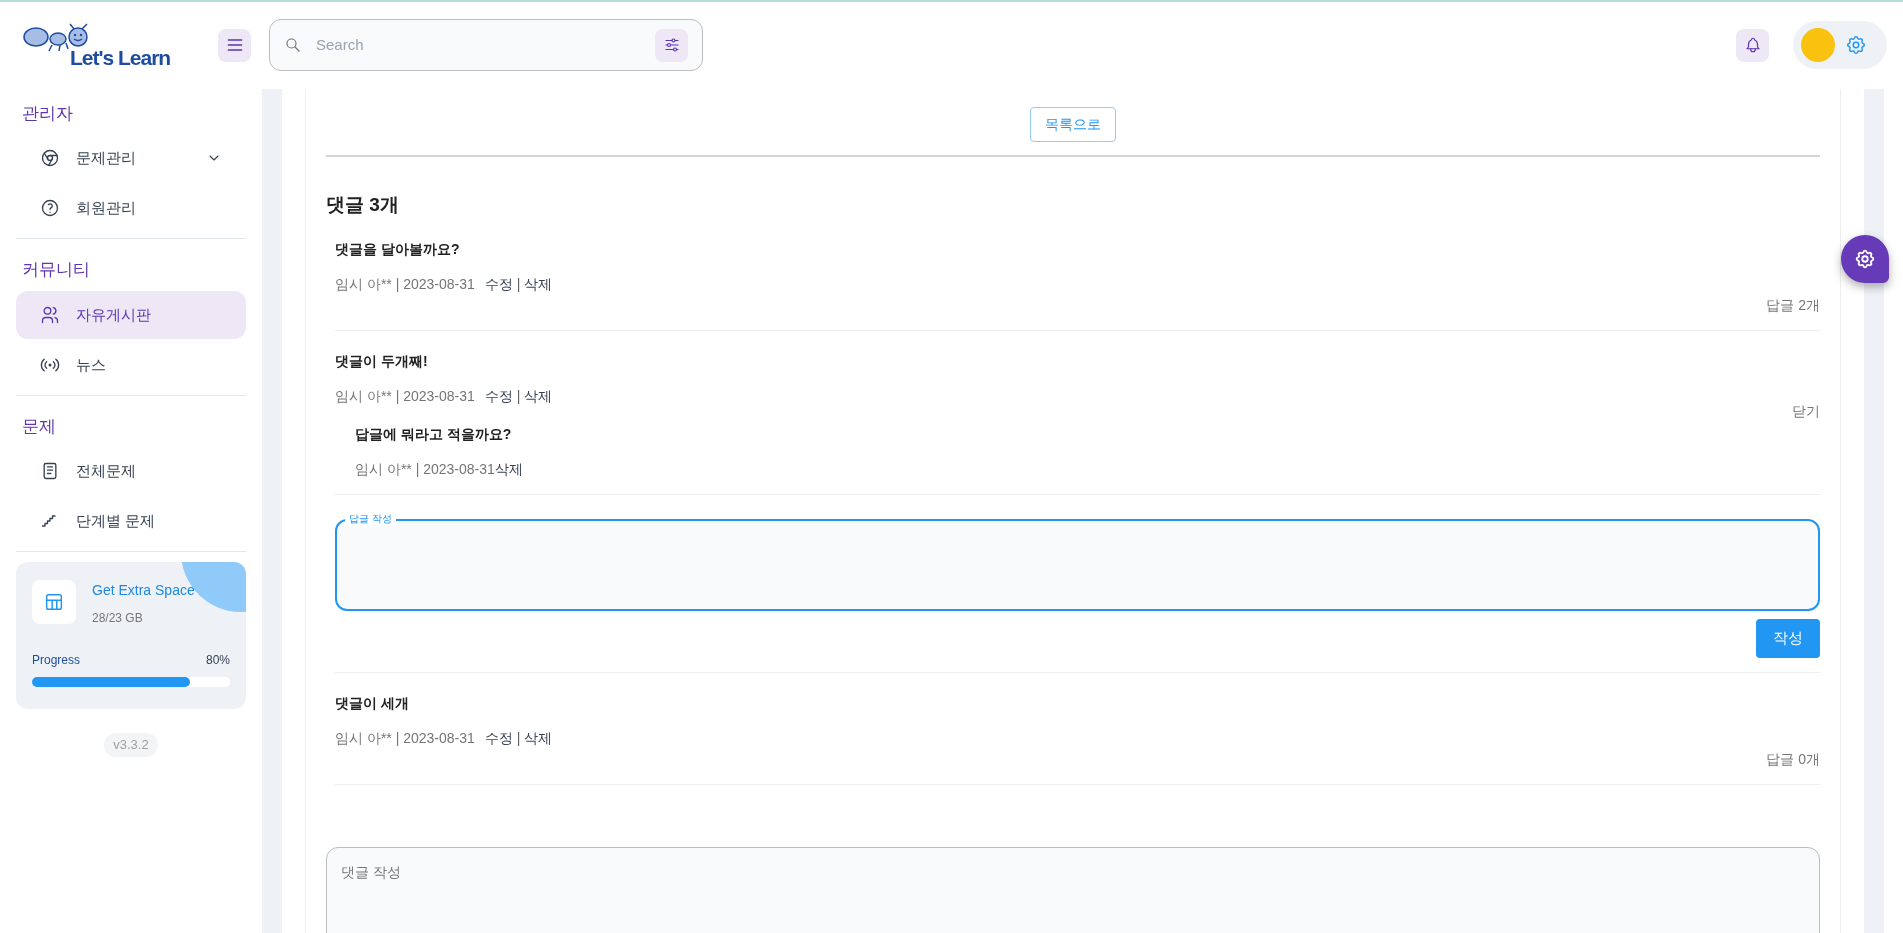  I want to click on comment-text: 댓글이 두개째!, so click(382, 362).